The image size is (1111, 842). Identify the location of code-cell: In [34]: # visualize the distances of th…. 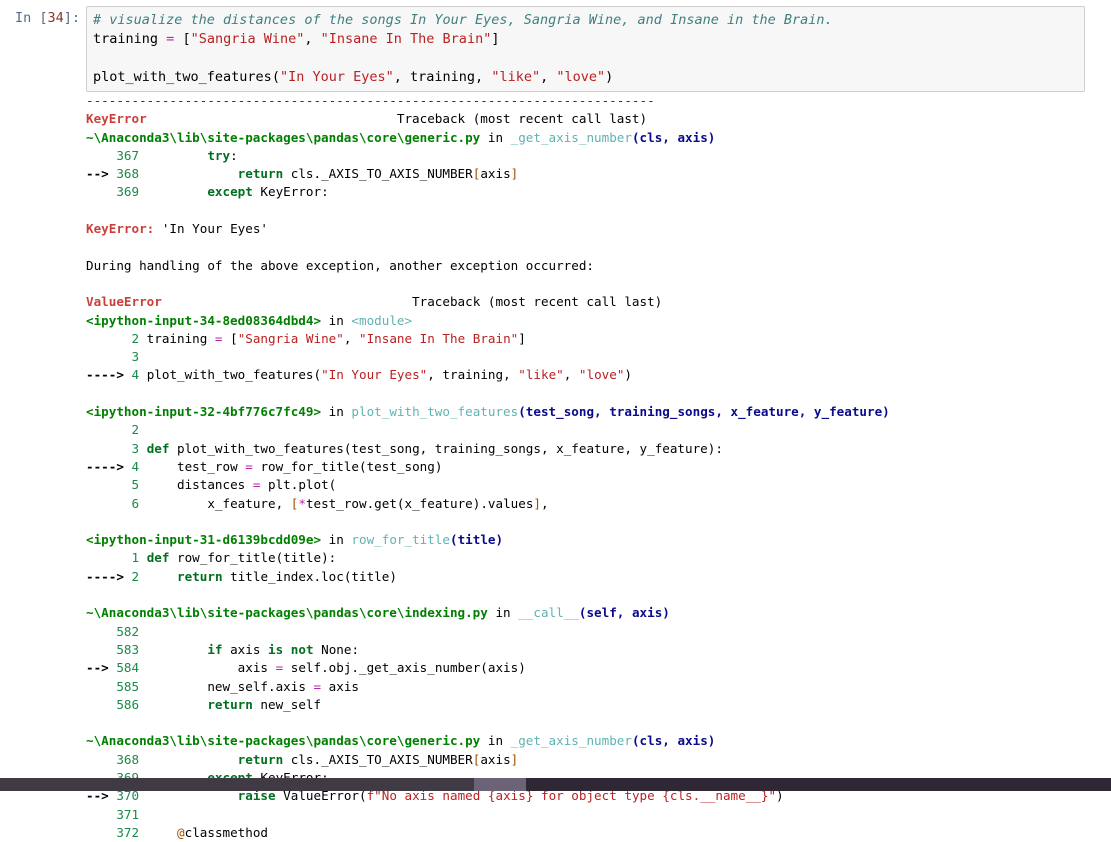
(555, 46).